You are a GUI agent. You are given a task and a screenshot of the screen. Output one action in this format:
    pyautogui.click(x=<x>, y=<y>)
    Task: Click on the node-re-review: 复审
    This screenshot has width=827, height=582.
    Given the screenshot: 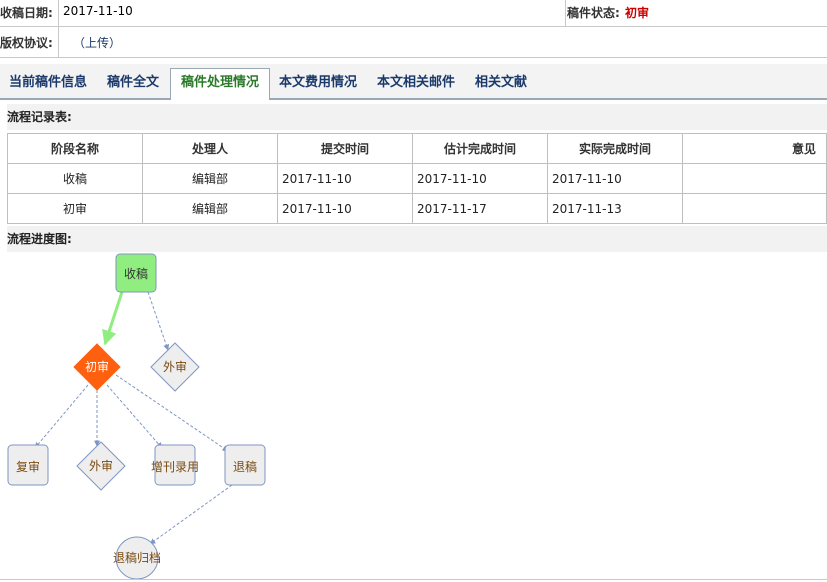 What is the action you would take?
    pyautogui.click(x=28, y=465)
    